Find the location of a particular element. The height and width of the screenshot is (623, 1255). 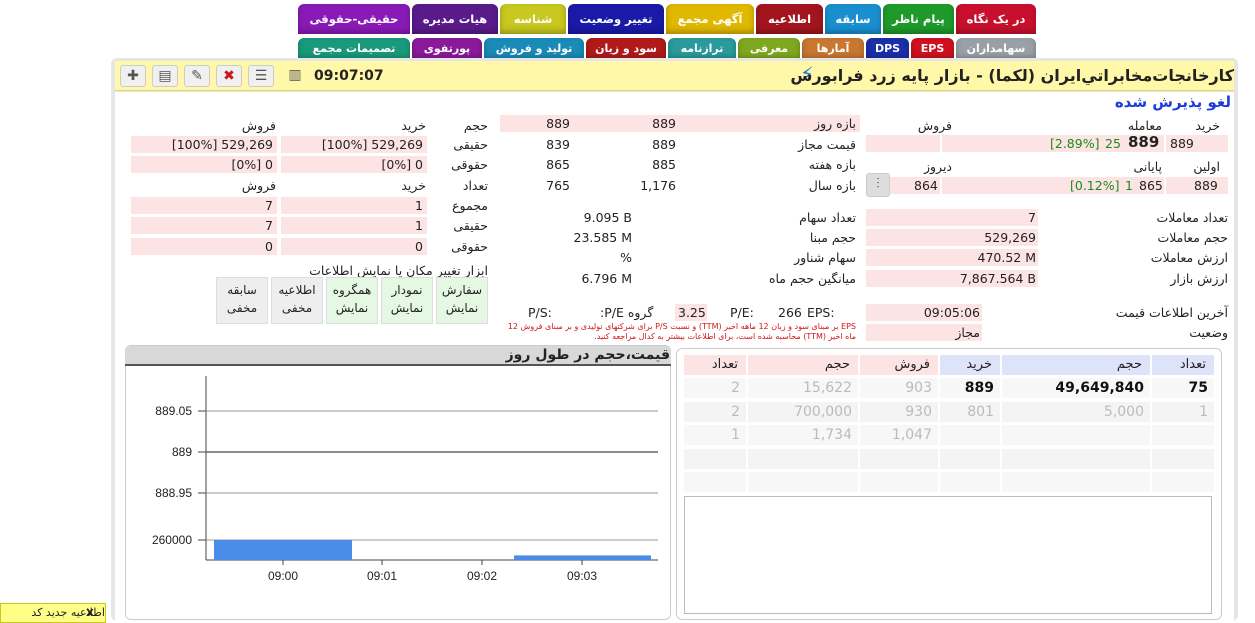

list-icon: ☰ is located at coordinates (261, 76).